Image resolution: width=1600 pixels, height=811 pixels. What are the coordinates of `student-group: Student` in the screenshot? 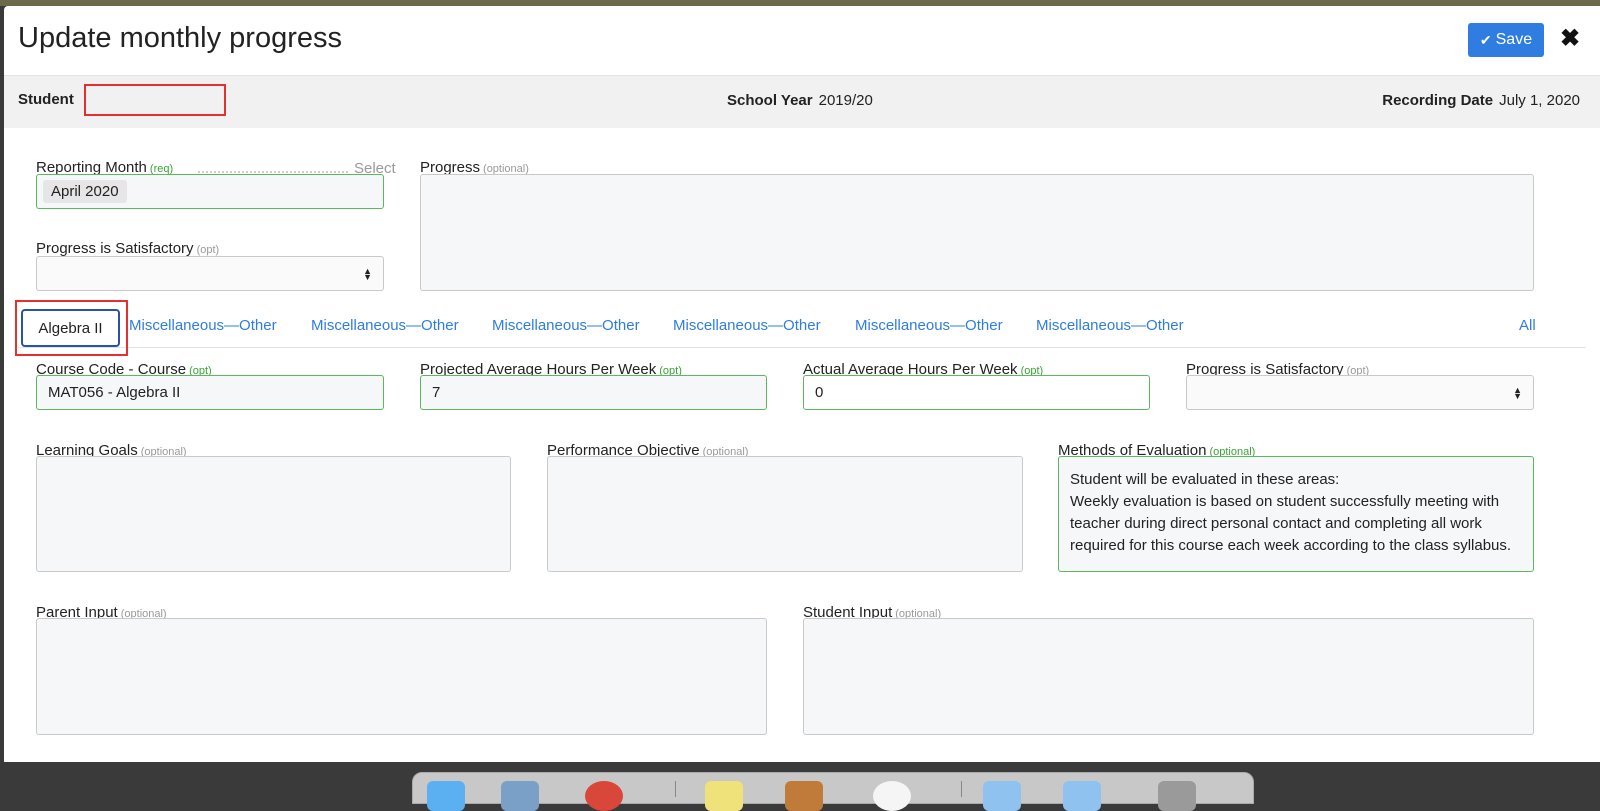 It's located at (46, 100).